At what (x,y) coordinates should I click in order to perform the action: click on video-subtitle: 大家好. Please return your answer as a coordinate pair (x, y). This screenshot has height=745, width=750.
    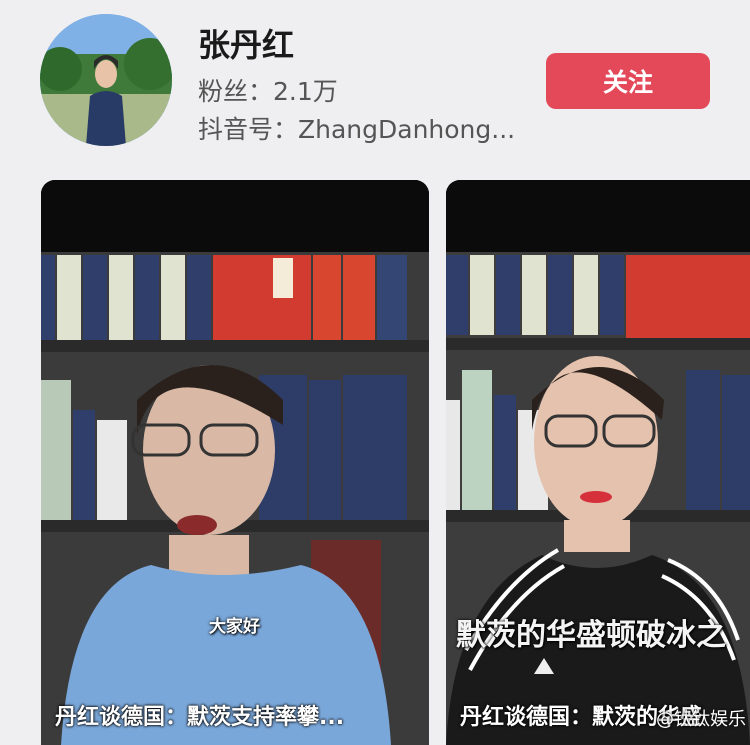
    Looking at the image, I should click on (234, 627).